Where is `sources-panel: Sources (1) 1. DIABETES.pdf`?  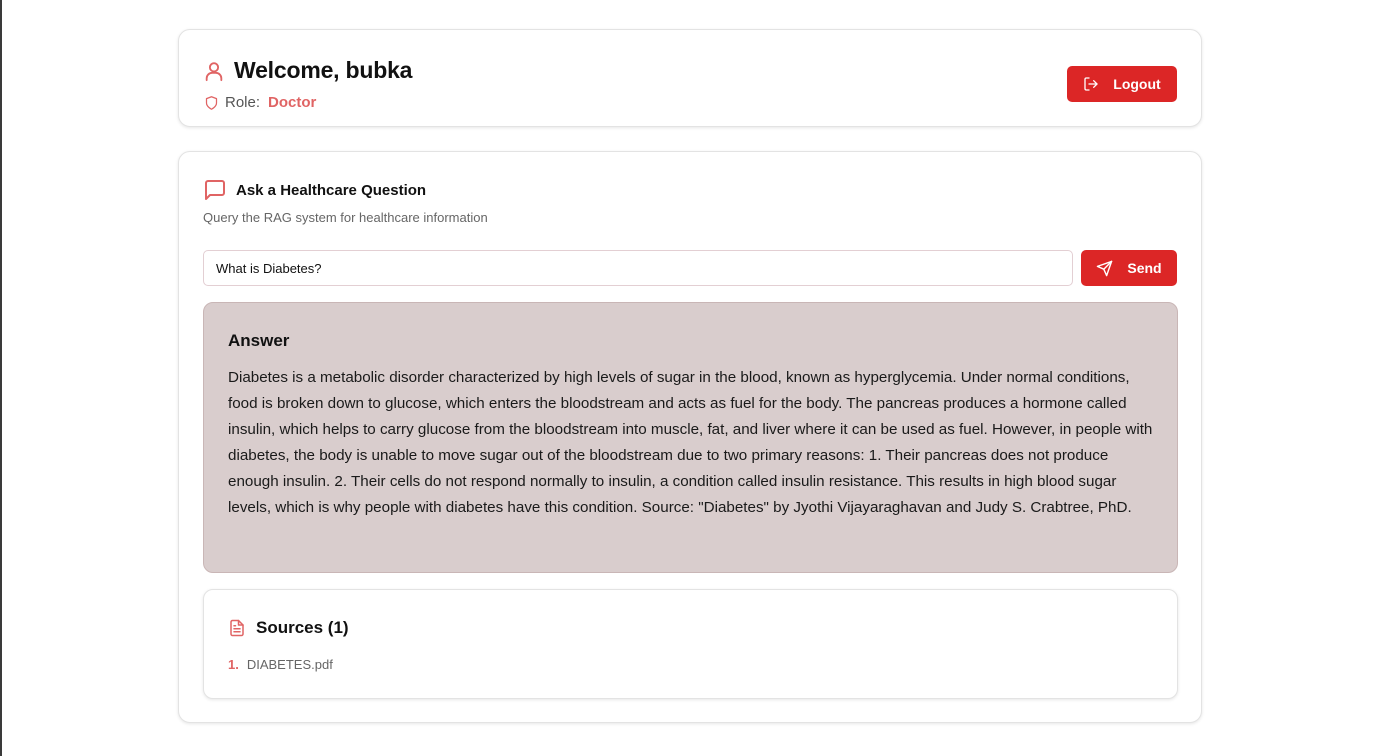 sources-panel: Sources (1) 1. DIABETES.pdf is located at coordinates (690, 644).